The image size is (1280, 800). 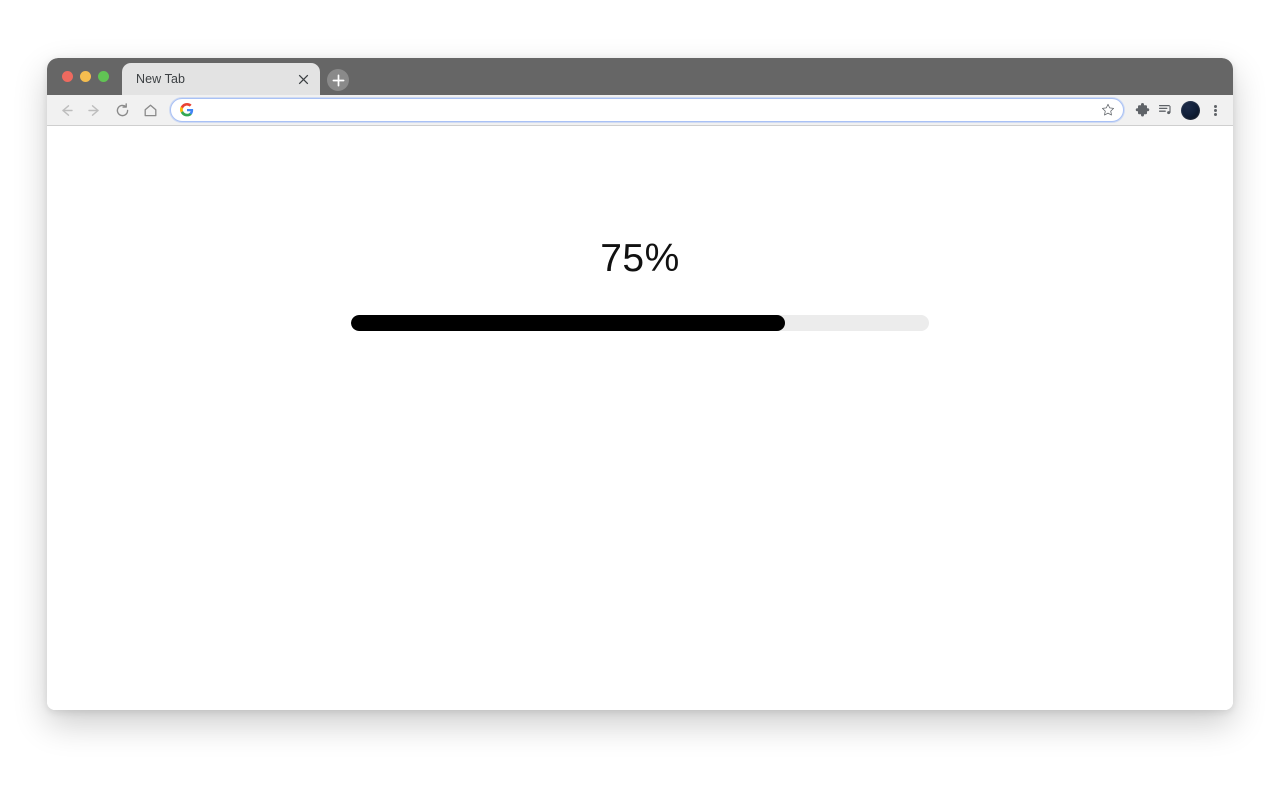 I want to click on progress-percent-label: 75%, so click(x=640, y=258).